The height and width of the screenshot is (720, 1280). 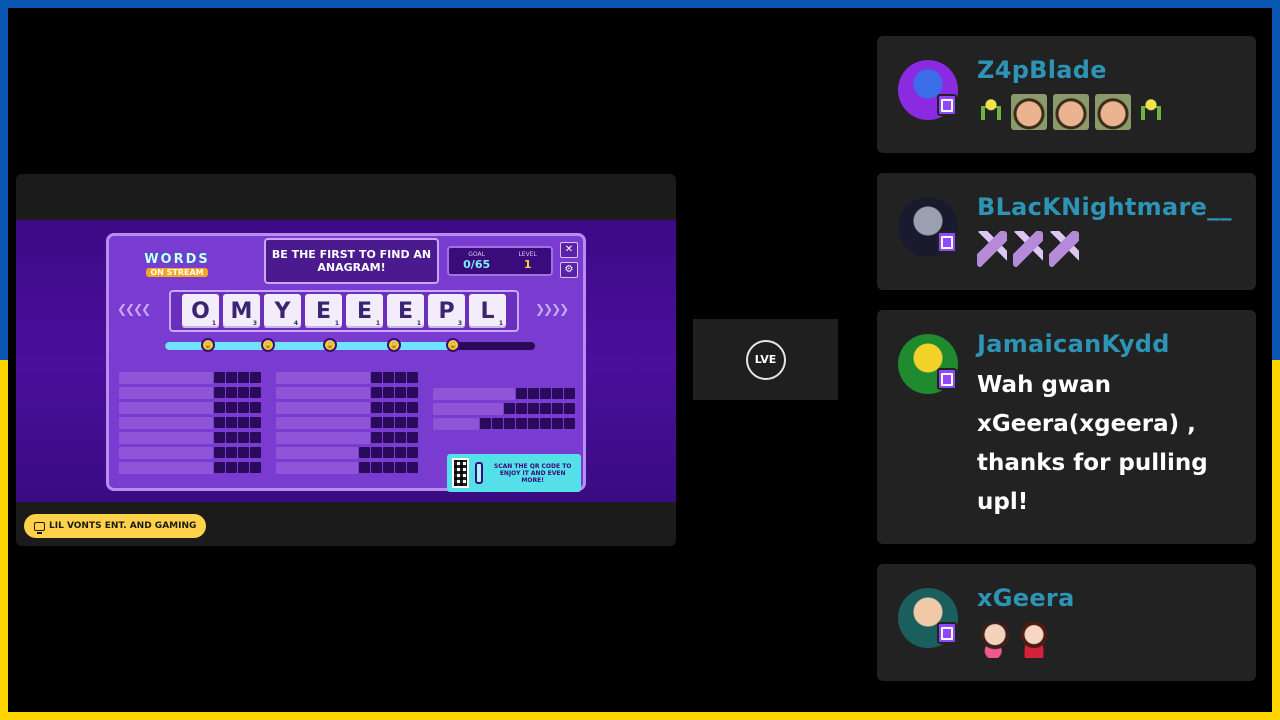 I want to click on logo-stream-text: ON STREAM, so click(x=177, y=272).